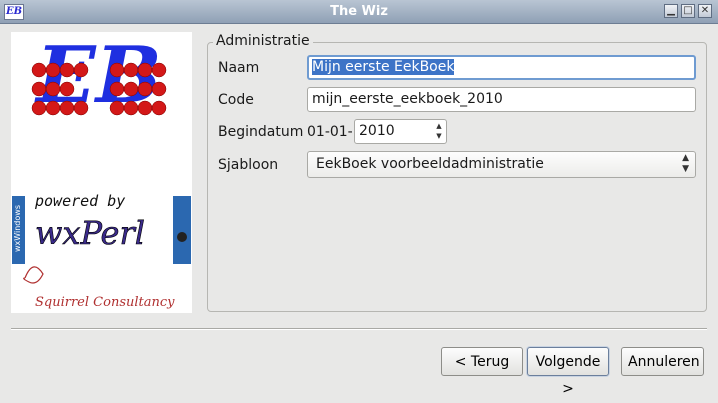 The height and width of the screenshot is (403, 718). What do you see at coordinates (662, 361) in the screenshot?
I see `cancel-button: Annuleren` at bounding box center [662, 361].